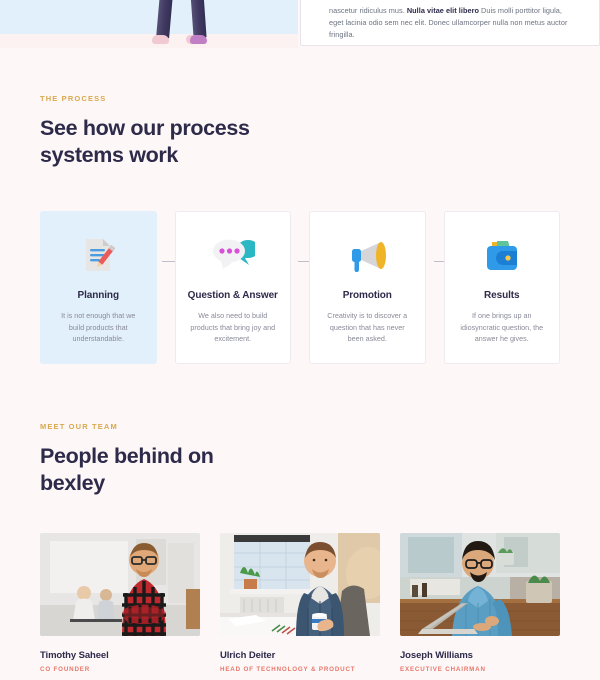 Image resolution: width=600 pixels, height=680 pixels. What do you see at coordinates (300, 142) in the screenshot?
I see `process-title: See how our process systems work` at bounding box center [300, 142].